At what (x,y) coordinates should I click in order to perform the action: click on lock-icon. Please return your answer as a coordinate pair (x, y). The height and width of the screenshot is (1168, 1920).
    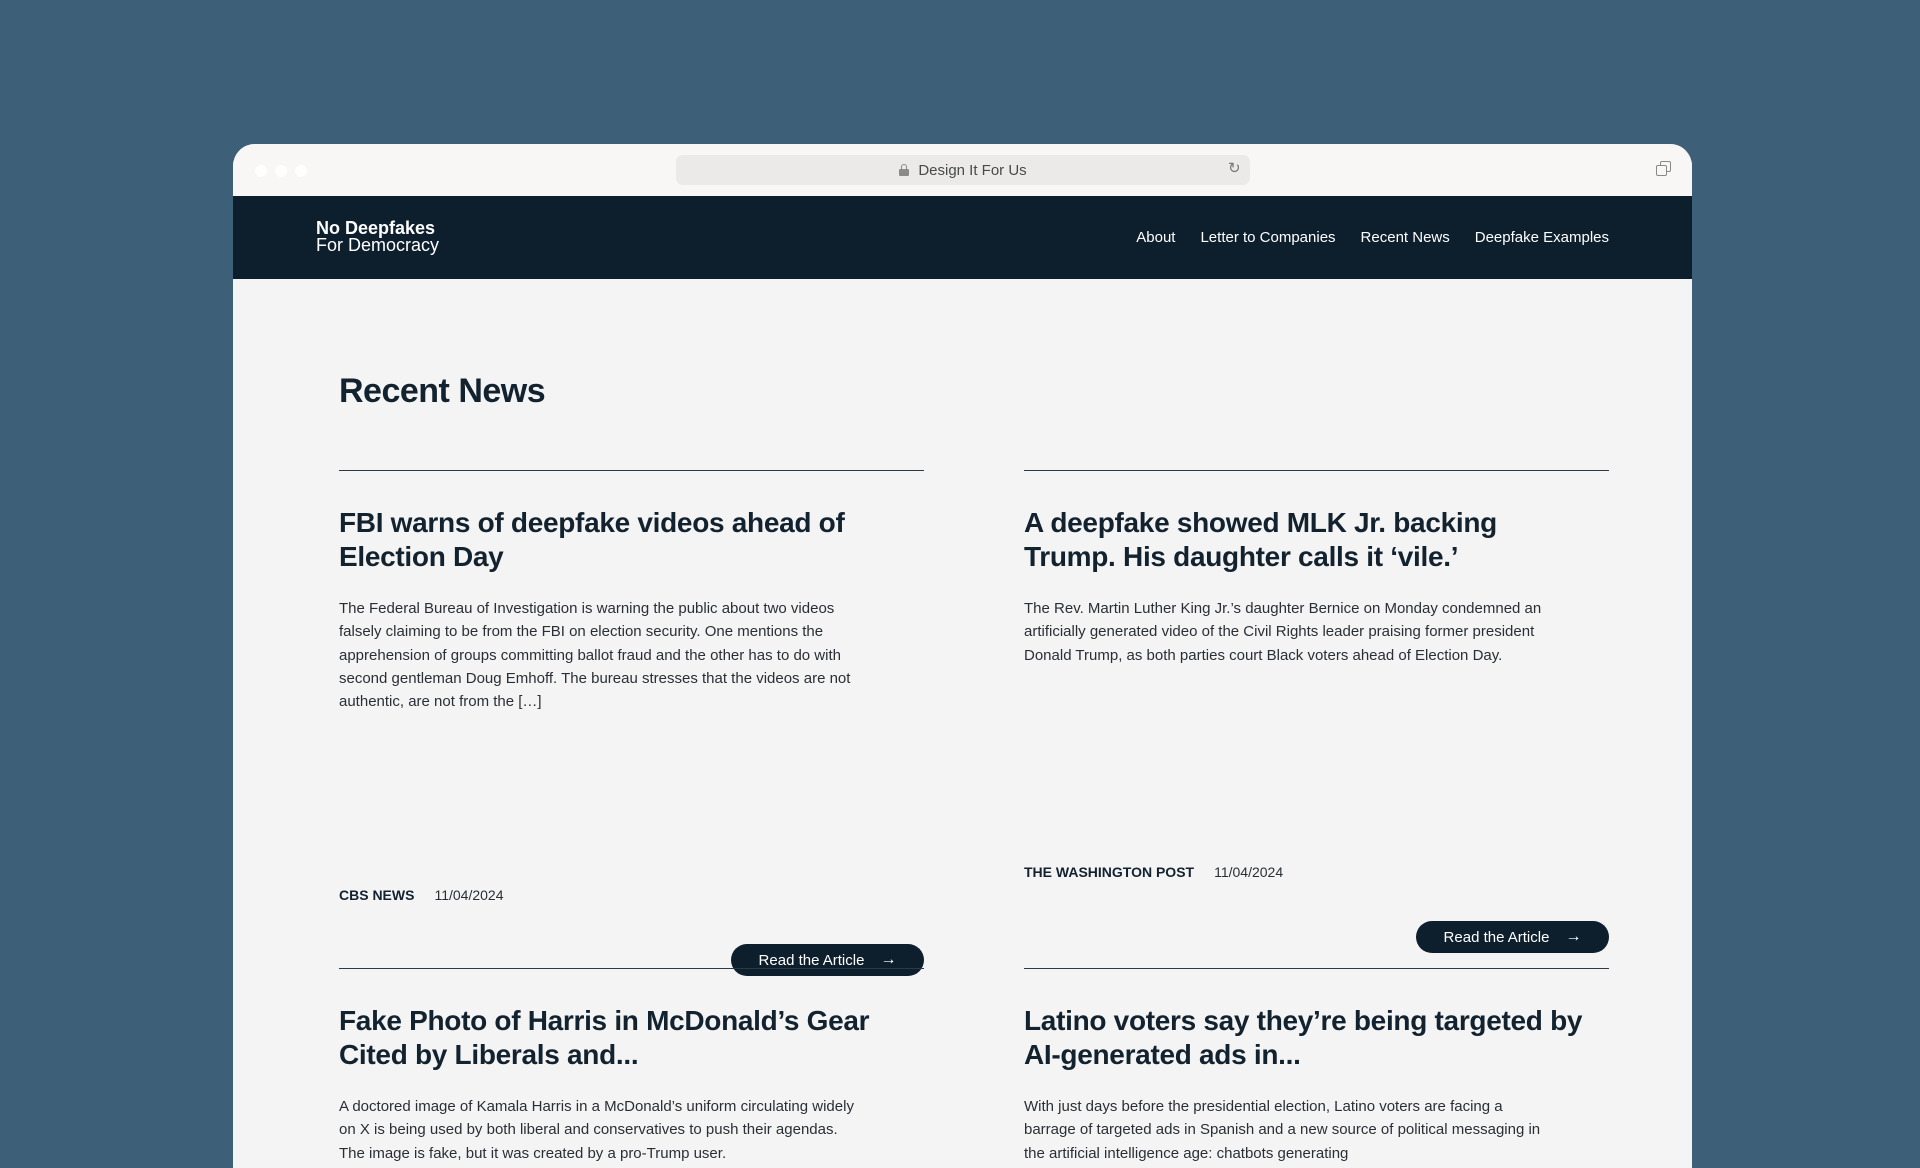
    Looking at the image, I should click on (904, 170).